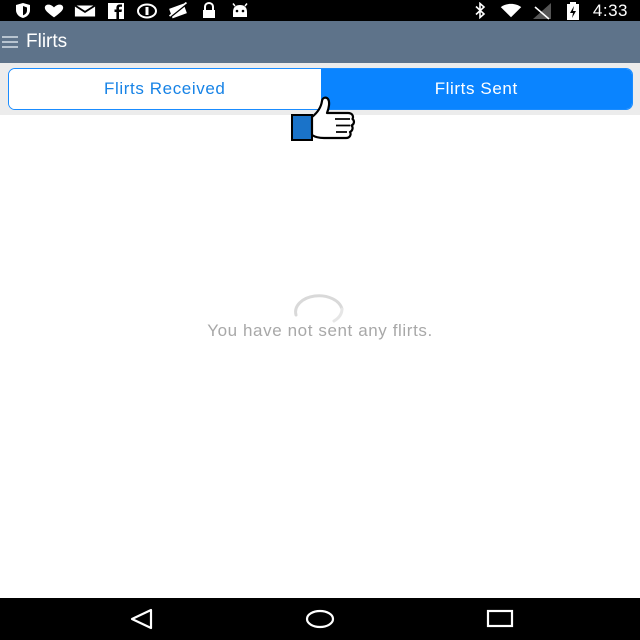 The width and height of the screenshot is (640, 640). I want to click on empty-state-message: You have not sent any flirts., so click(320, 330).